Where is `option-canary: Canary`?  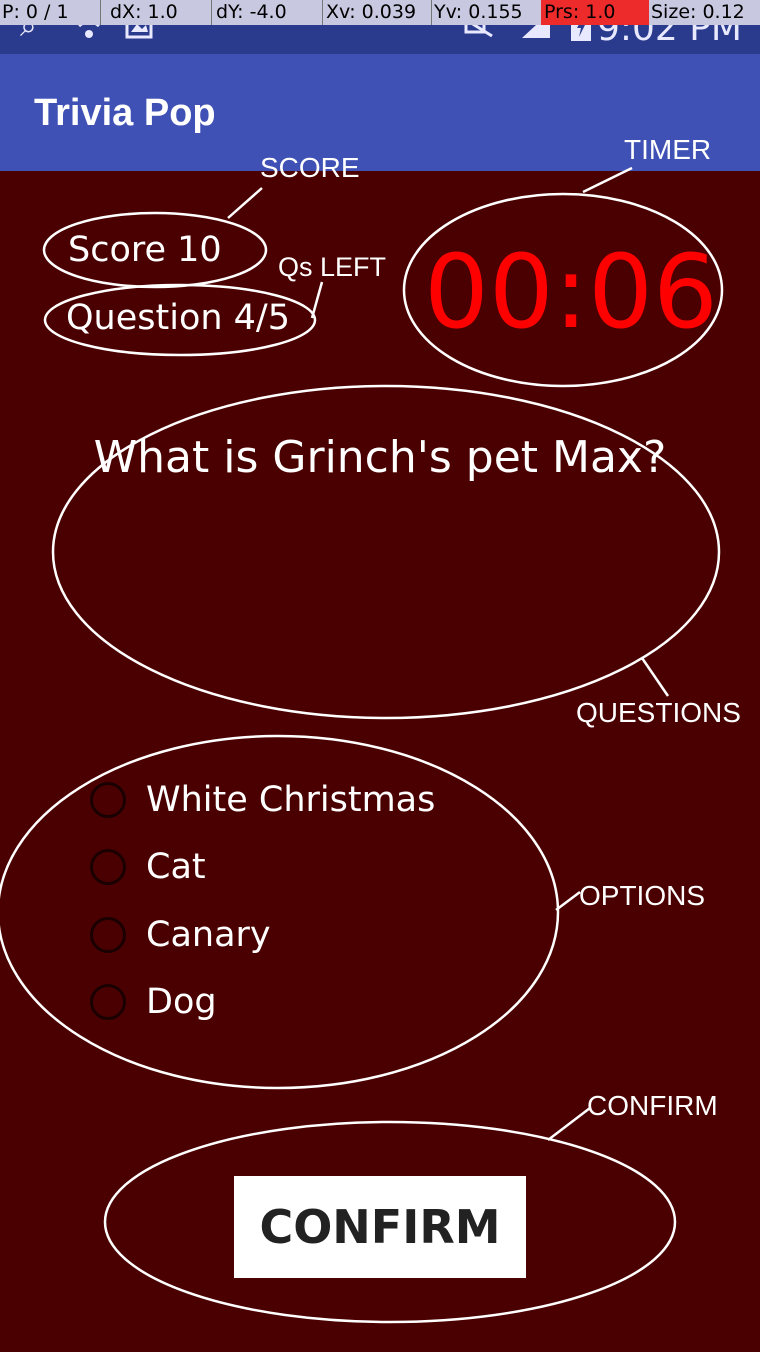 option-canary: Canary is located at coordinates (180, 935).